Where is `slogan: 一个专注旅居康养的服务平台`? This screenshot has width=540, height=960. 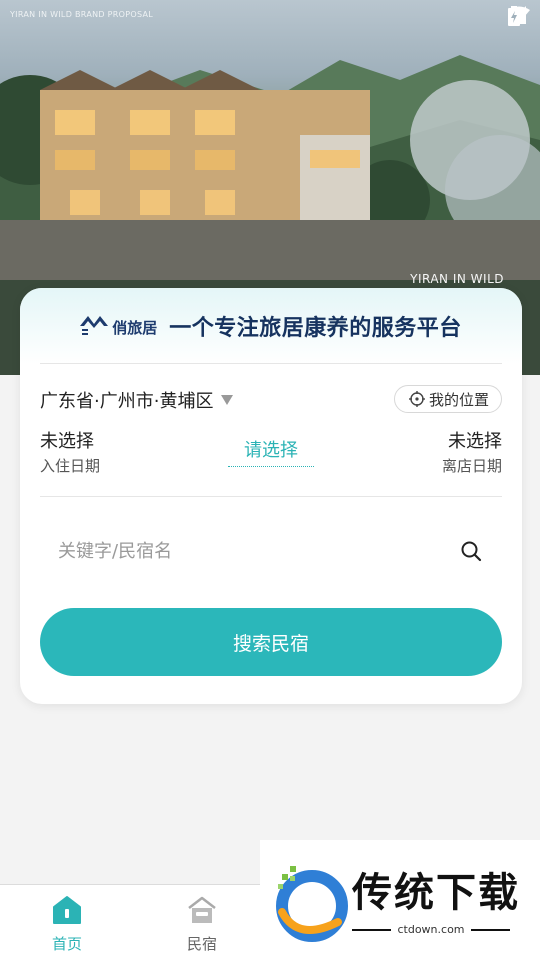 slogan: 一个专注旅居康养的服务平台 is located at coordinates (315, 328).